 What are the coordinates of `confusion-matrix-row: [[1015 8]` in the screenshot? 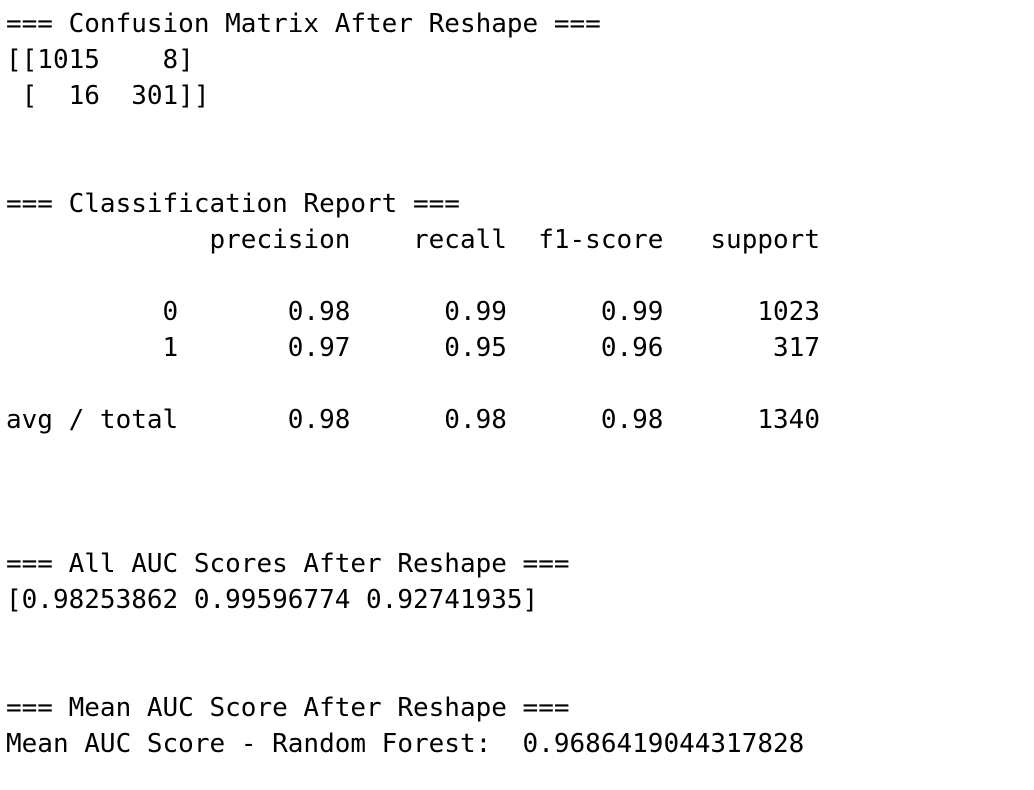 It's located at (100, 60).